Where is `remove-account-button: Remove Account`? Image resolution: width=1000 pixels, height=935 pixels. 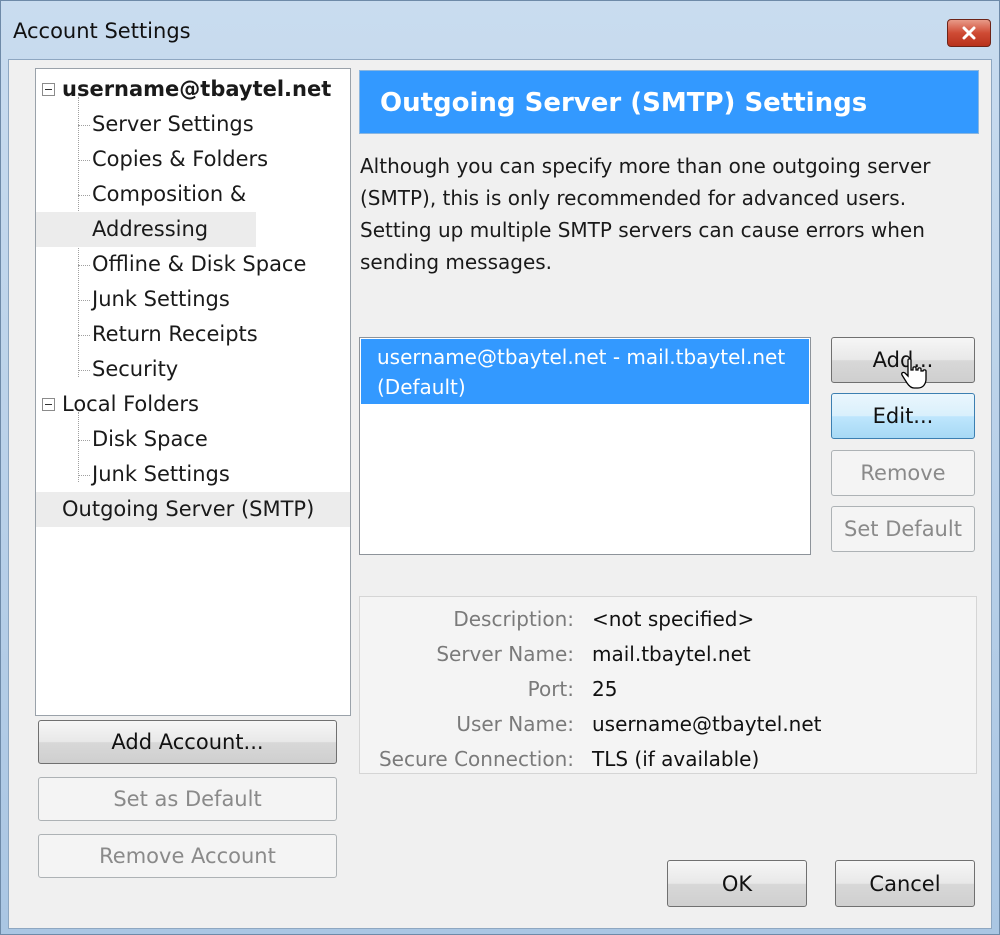
remove-account-button: Remove Account is located at coordinates (187, 856).